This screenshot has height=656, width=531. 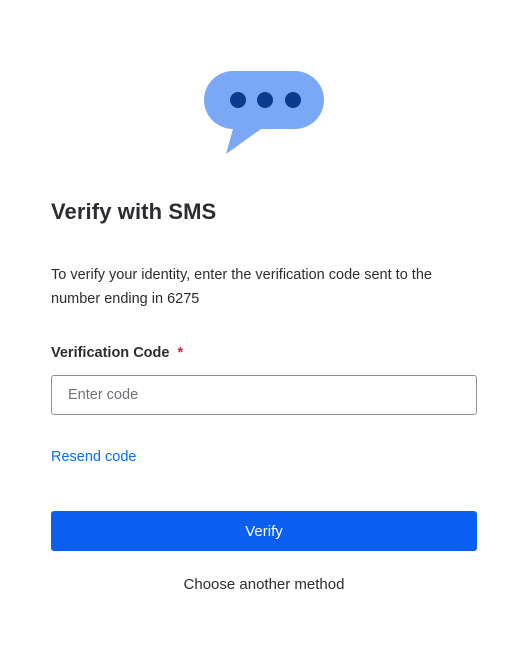 I want to click on verify-button: Verify, so click(x=264, y=531).